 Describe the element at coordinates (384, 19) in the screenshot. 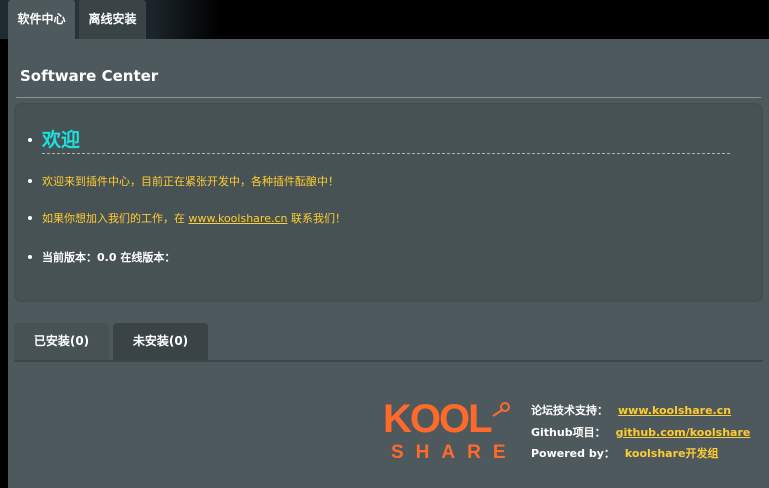

I see `top-bar: 软件中心 离线安装` at that location.